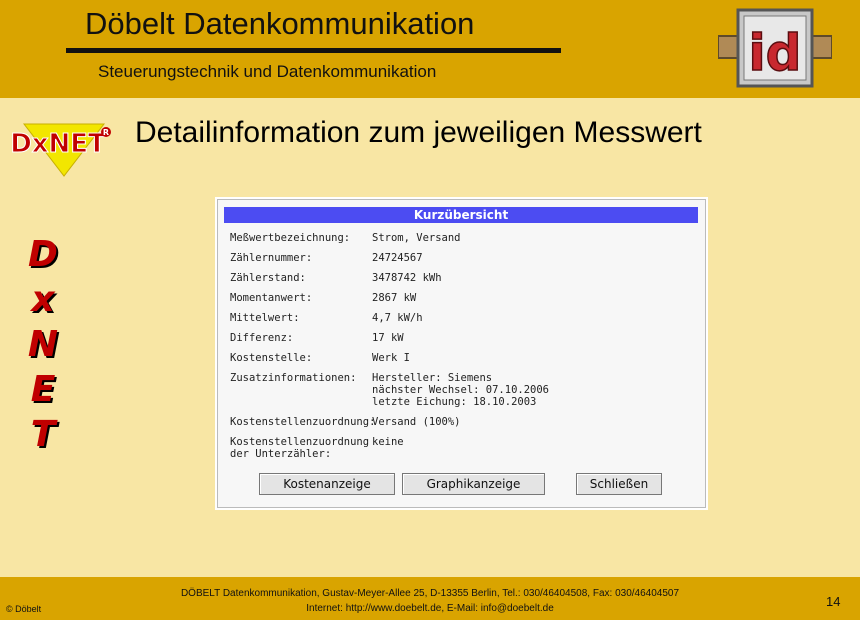 The width and height of the screenshot is (860, 620). I want to click on row-label: Kostenstellenzuordnung der Unterzähler:, so click(300, 448).